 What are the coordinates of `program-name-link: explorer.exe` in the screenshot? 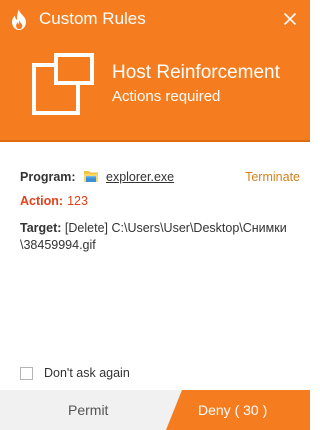 It's located at (140, 177).